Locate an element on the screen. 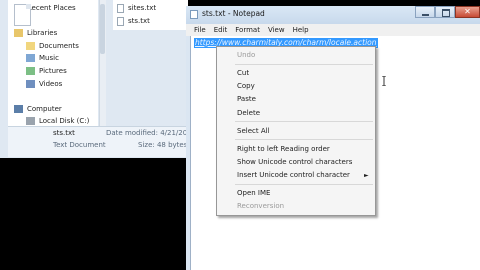 This screenshot has height=270, width=480. file-name: sts.txt is located at coordinates (139, 21).